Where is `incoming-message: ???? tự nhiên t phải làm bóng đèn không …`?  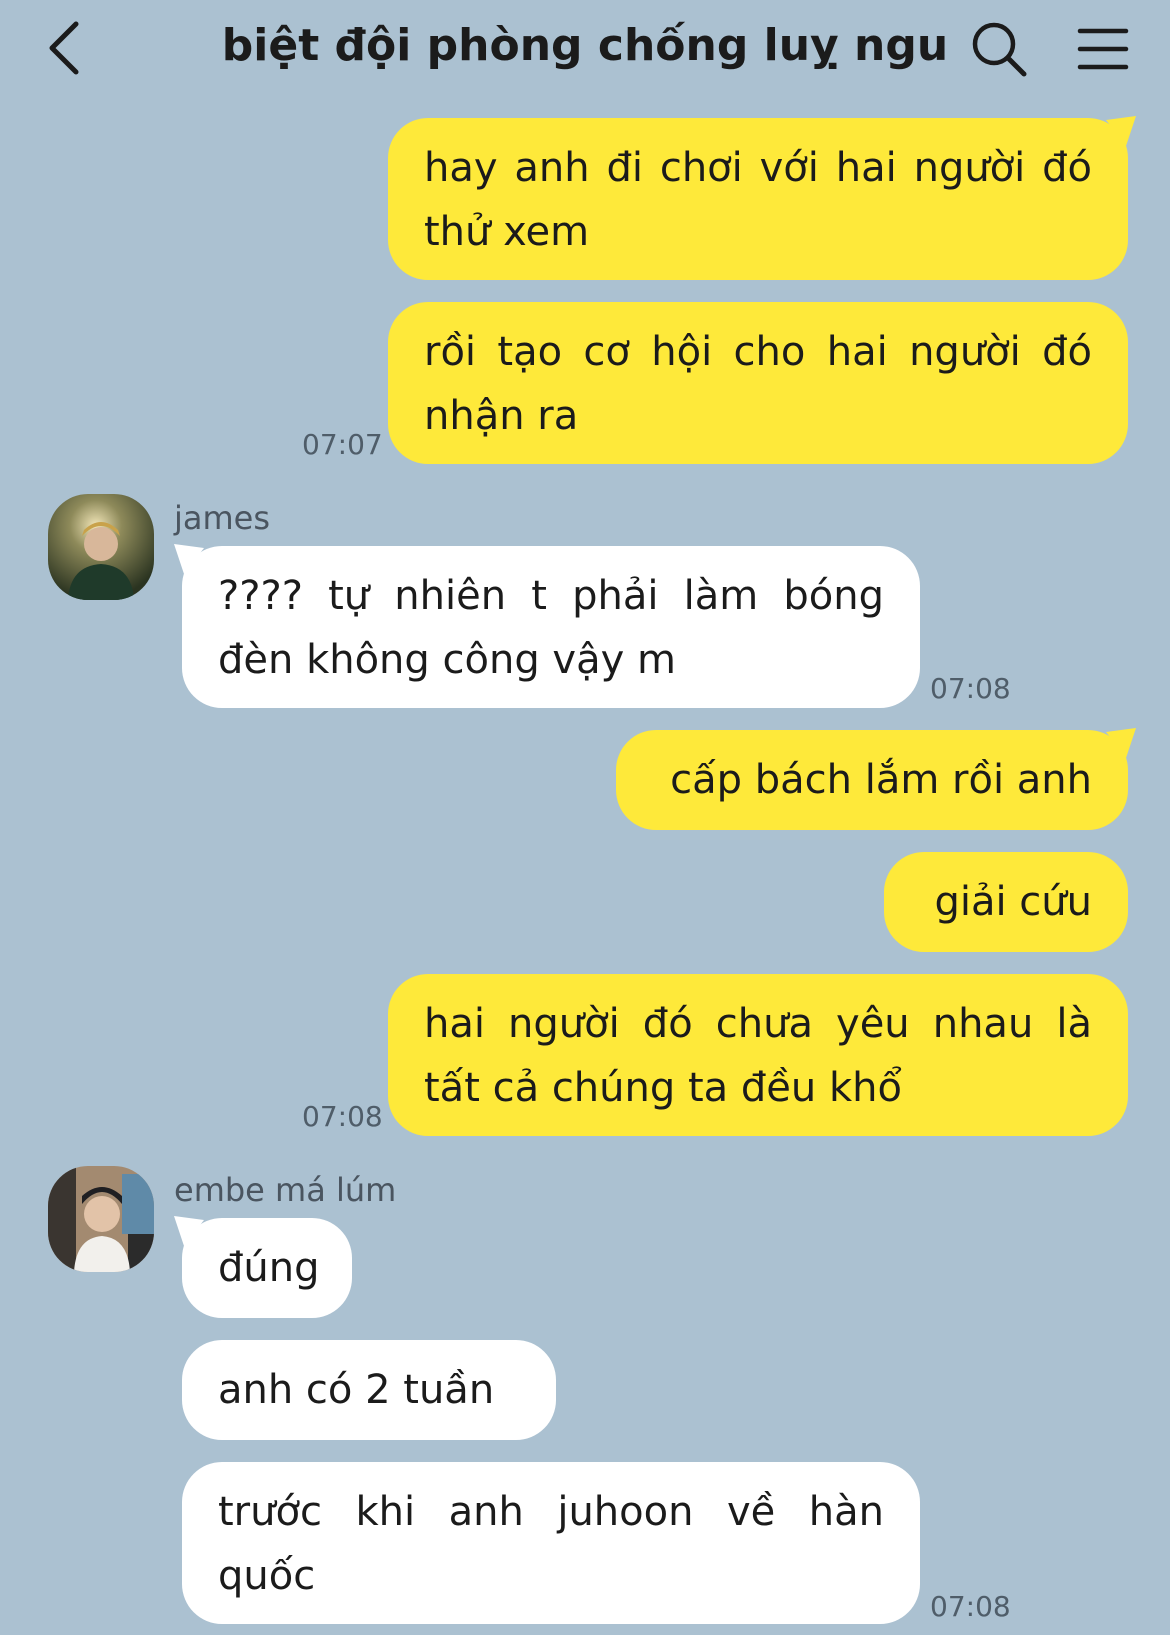
incoming-message: ???? tự nhiên t phải làm bóng đèn không … is located at coordinates (547, 626).